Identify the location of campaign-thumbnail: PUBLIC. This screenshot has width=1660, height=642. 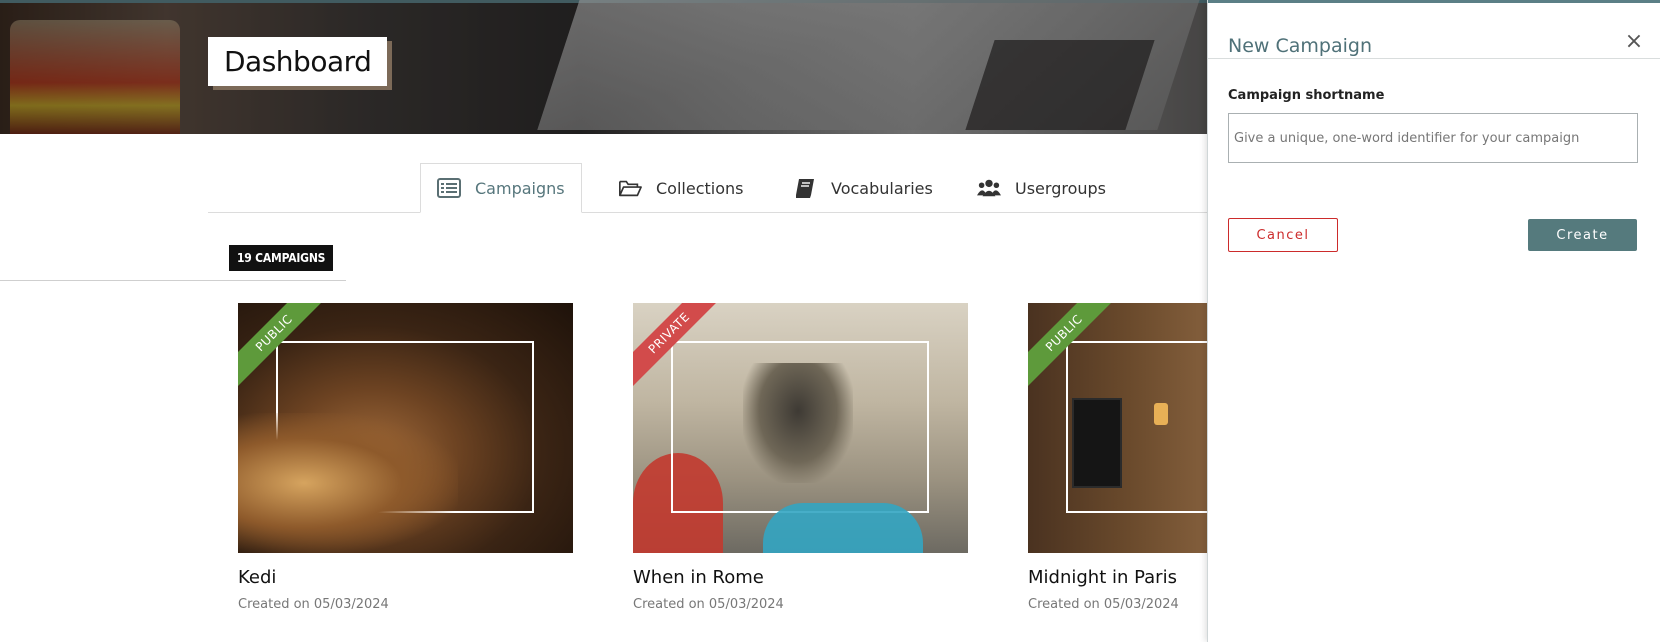
(405, 428).